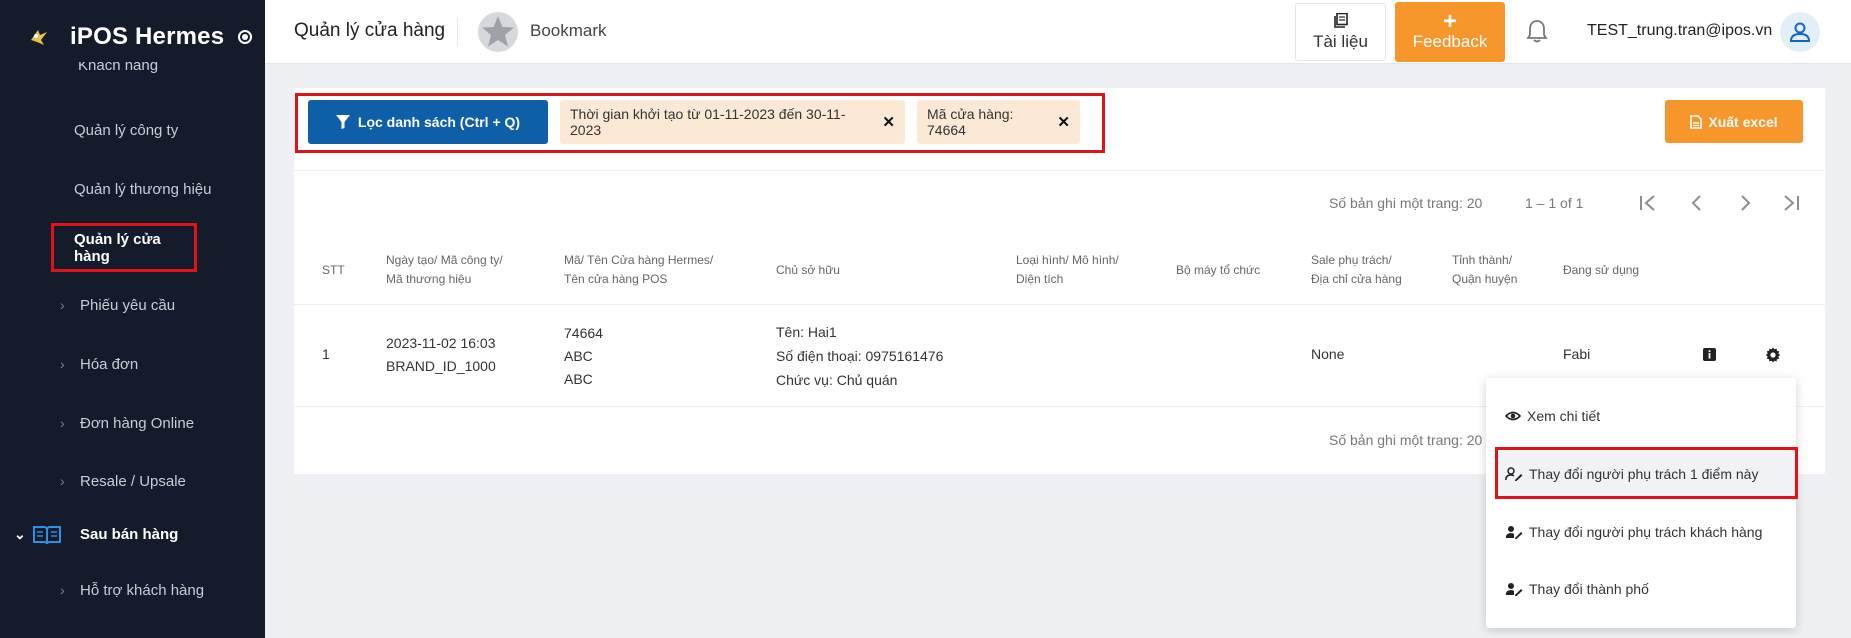 The height and width of the screenshot is (638, 1851). I want to click on sidebar-item-label: Resale / Upsale, so click(133, 481).